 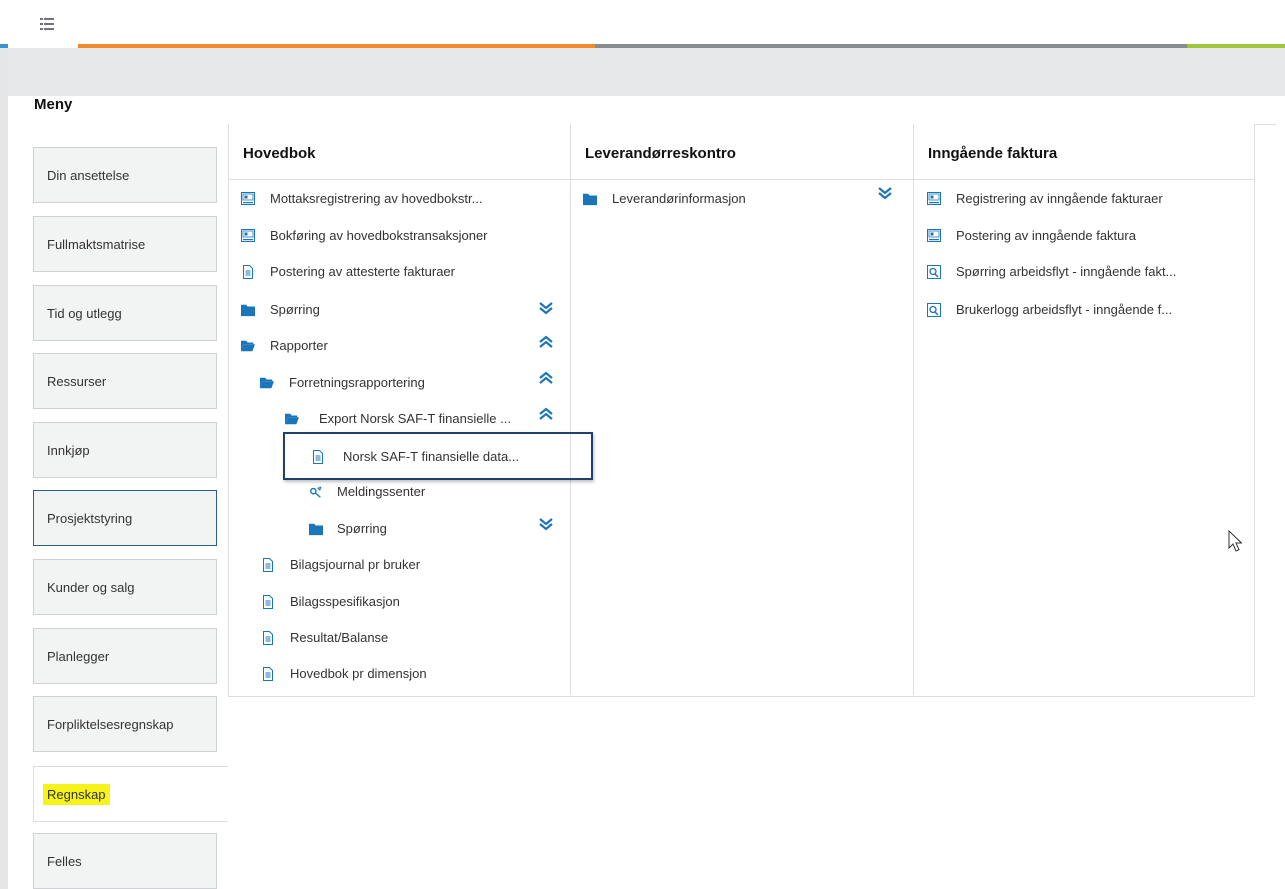 I want to click on menu-item-bokforing: Bokføring av hovedbokstransaksjoner, so click(x=364, y=235).